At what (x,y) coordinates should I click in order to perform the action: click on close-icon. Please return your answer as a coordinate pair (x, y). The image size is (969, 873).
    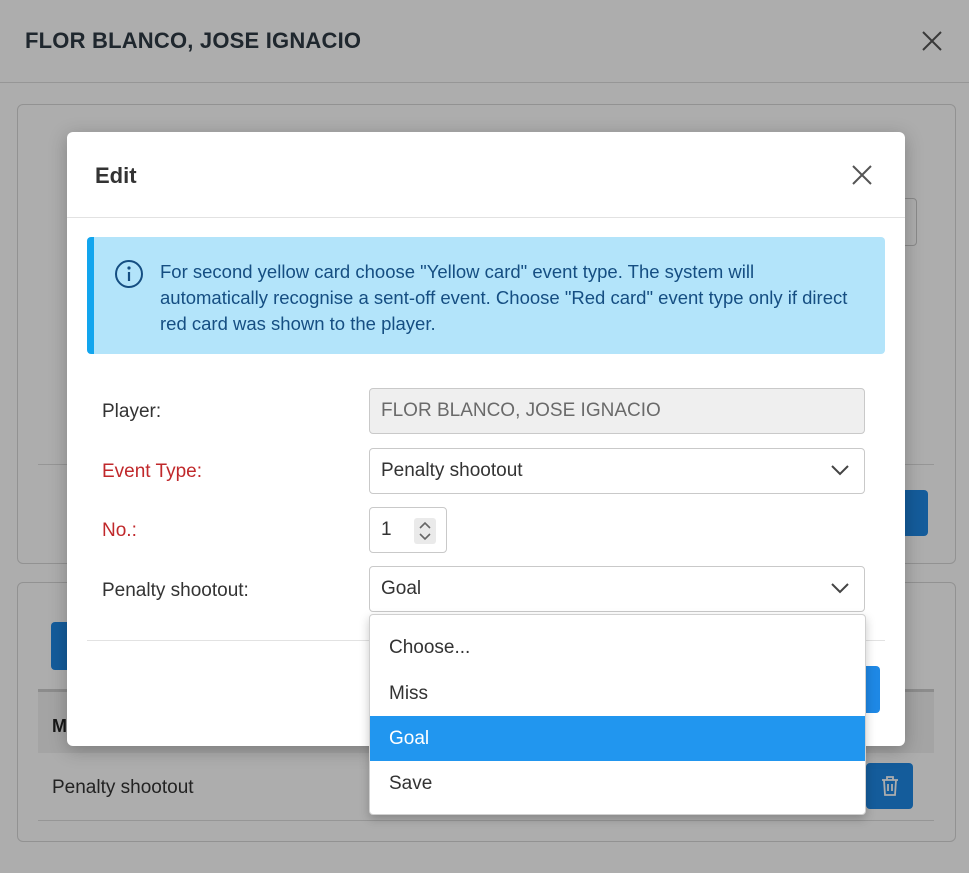
    Looking at the image, I should click on (862, 175).